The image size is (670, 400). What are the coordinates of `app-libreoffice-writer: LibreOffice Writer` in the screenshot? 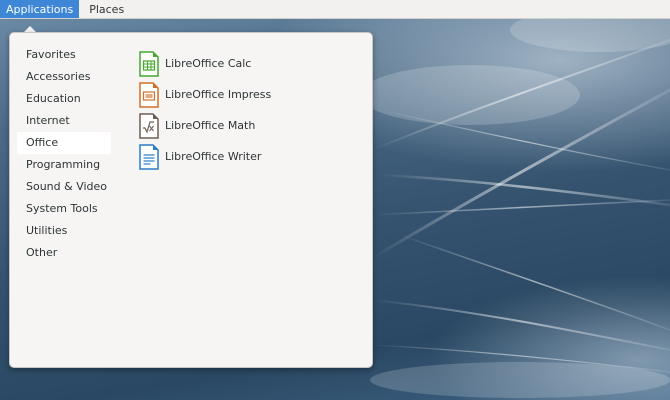 It's located at (248, 156).